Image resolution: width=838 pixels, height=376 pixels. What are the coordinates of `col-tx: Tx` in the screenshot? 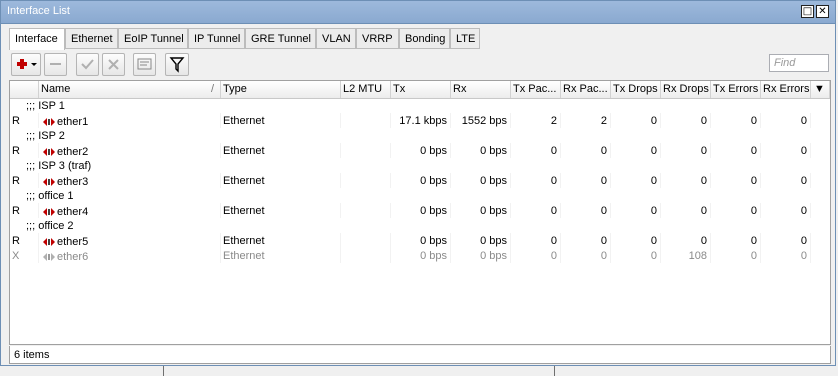 It's located at (421, 89).